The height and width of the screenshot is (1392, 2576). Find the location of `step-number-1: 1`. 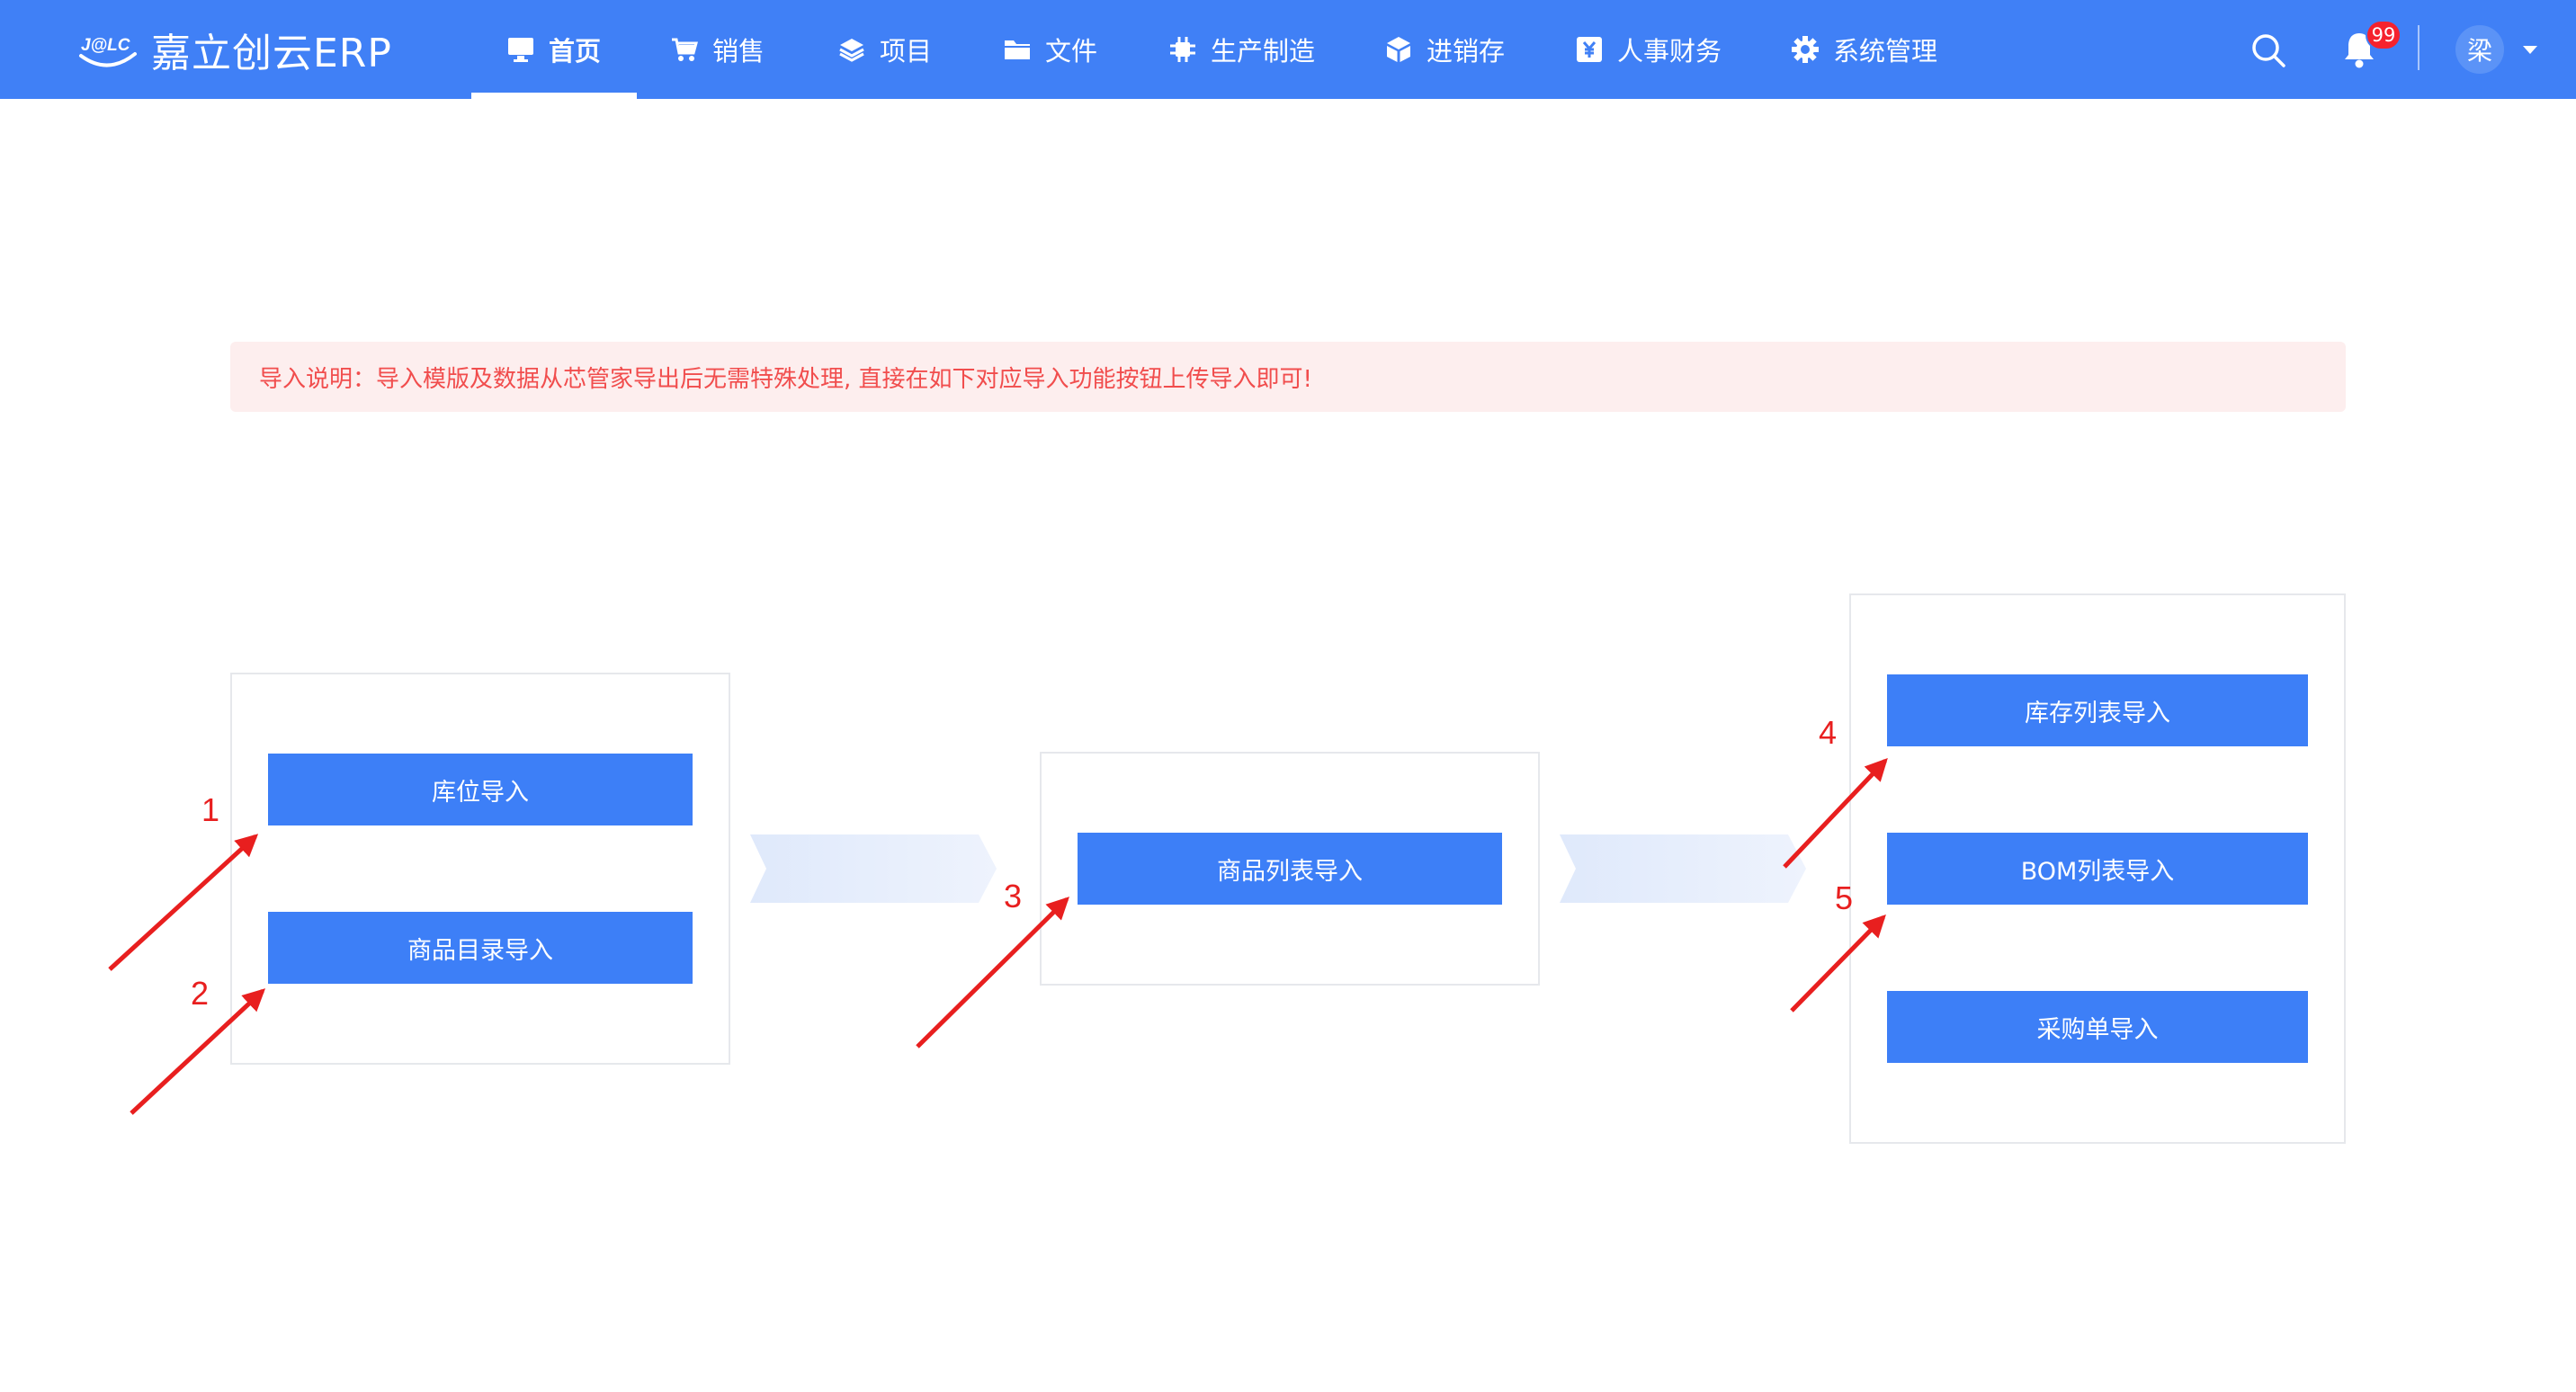

step-number-1: 1 is located at coordinates (210, 809).